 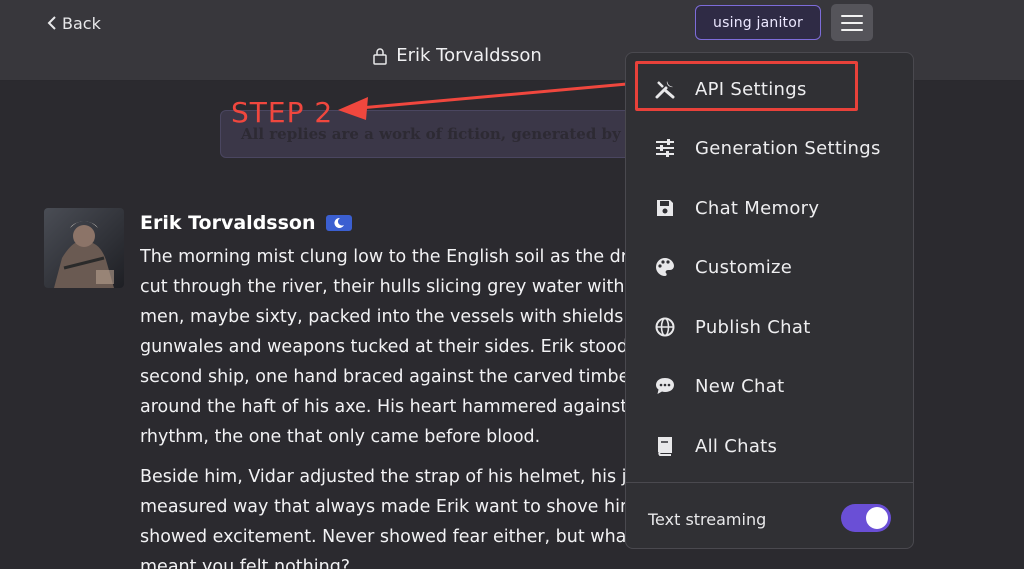 I want to click on menu-item-new-chat: New Chat, so click(x=769, y=386).